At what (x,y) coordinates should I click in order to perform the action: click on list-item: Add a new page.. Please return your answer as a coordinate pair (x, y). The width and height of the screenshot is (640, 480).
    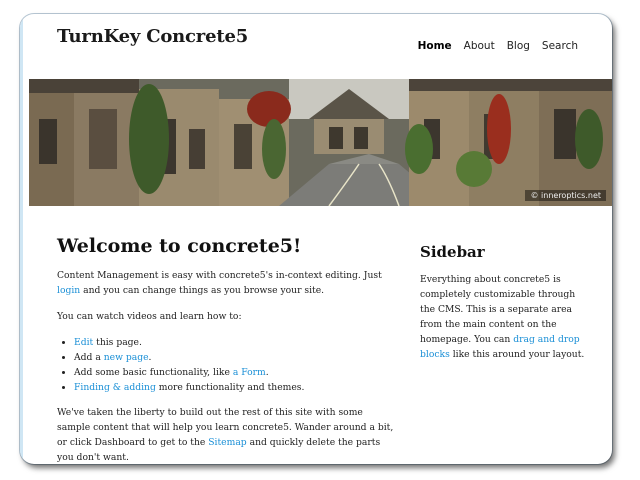
    Looking at the image, I should click on (235, 357).